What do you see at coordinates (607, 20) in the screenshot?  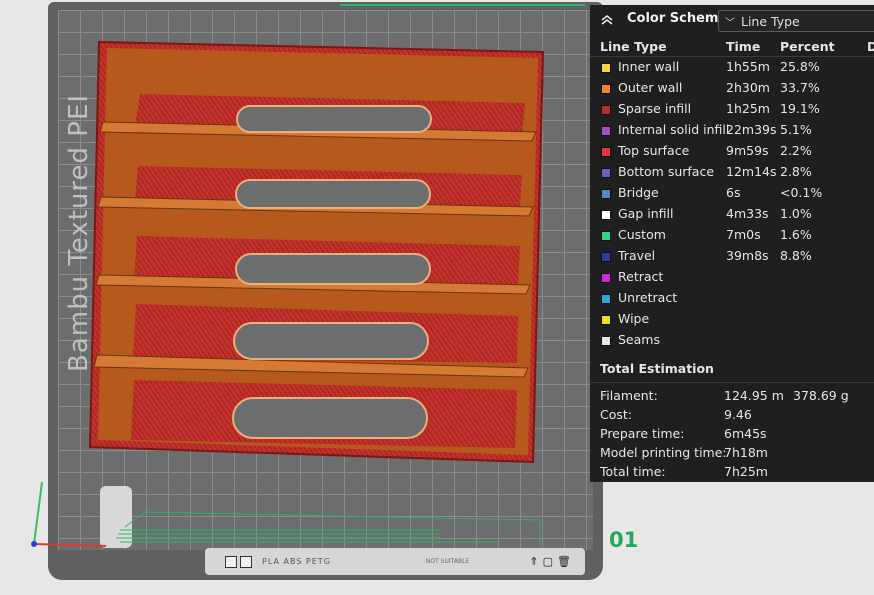 I see `collapse-chevrons-icon` at bounding box center [607, 20].